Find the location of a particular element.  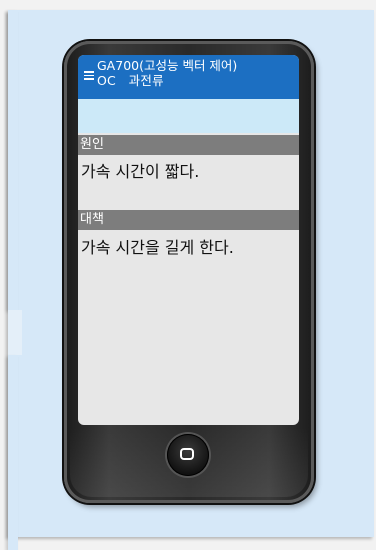

error-code-title: OC 과전류 is located at coordinates (130, 80).